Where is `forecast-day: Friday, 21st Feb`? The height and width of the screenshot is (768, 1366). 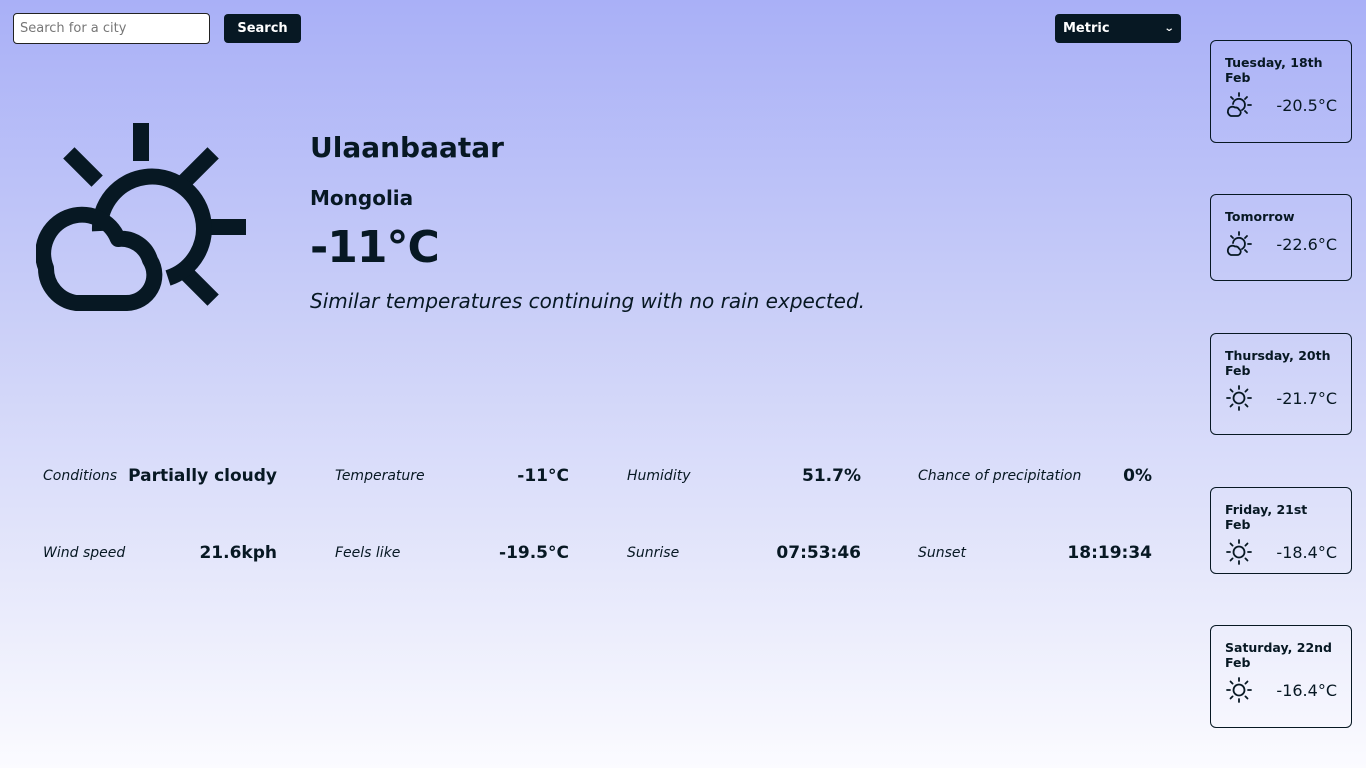 forecast-day: Friday, 21st Feb is located at coordinates (1266, 517).